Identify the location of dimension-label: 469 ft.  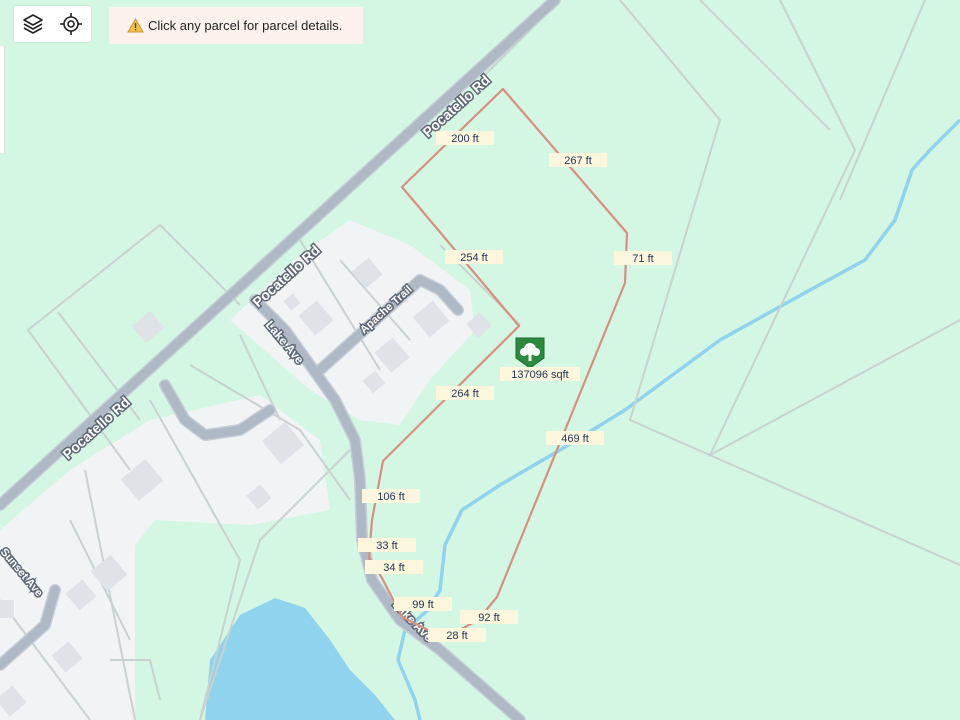
(575, 438).